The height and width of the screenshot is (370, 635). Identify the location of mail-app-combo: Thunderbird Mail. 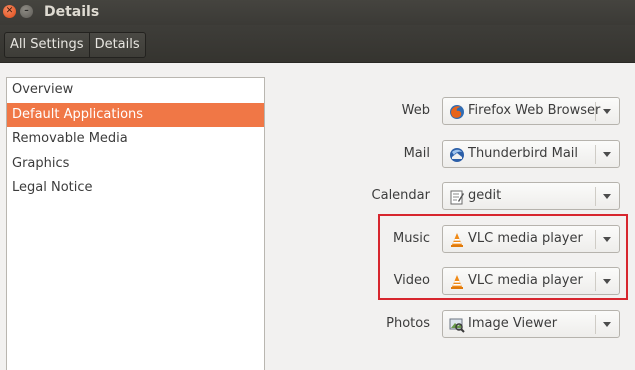
(531, 154).